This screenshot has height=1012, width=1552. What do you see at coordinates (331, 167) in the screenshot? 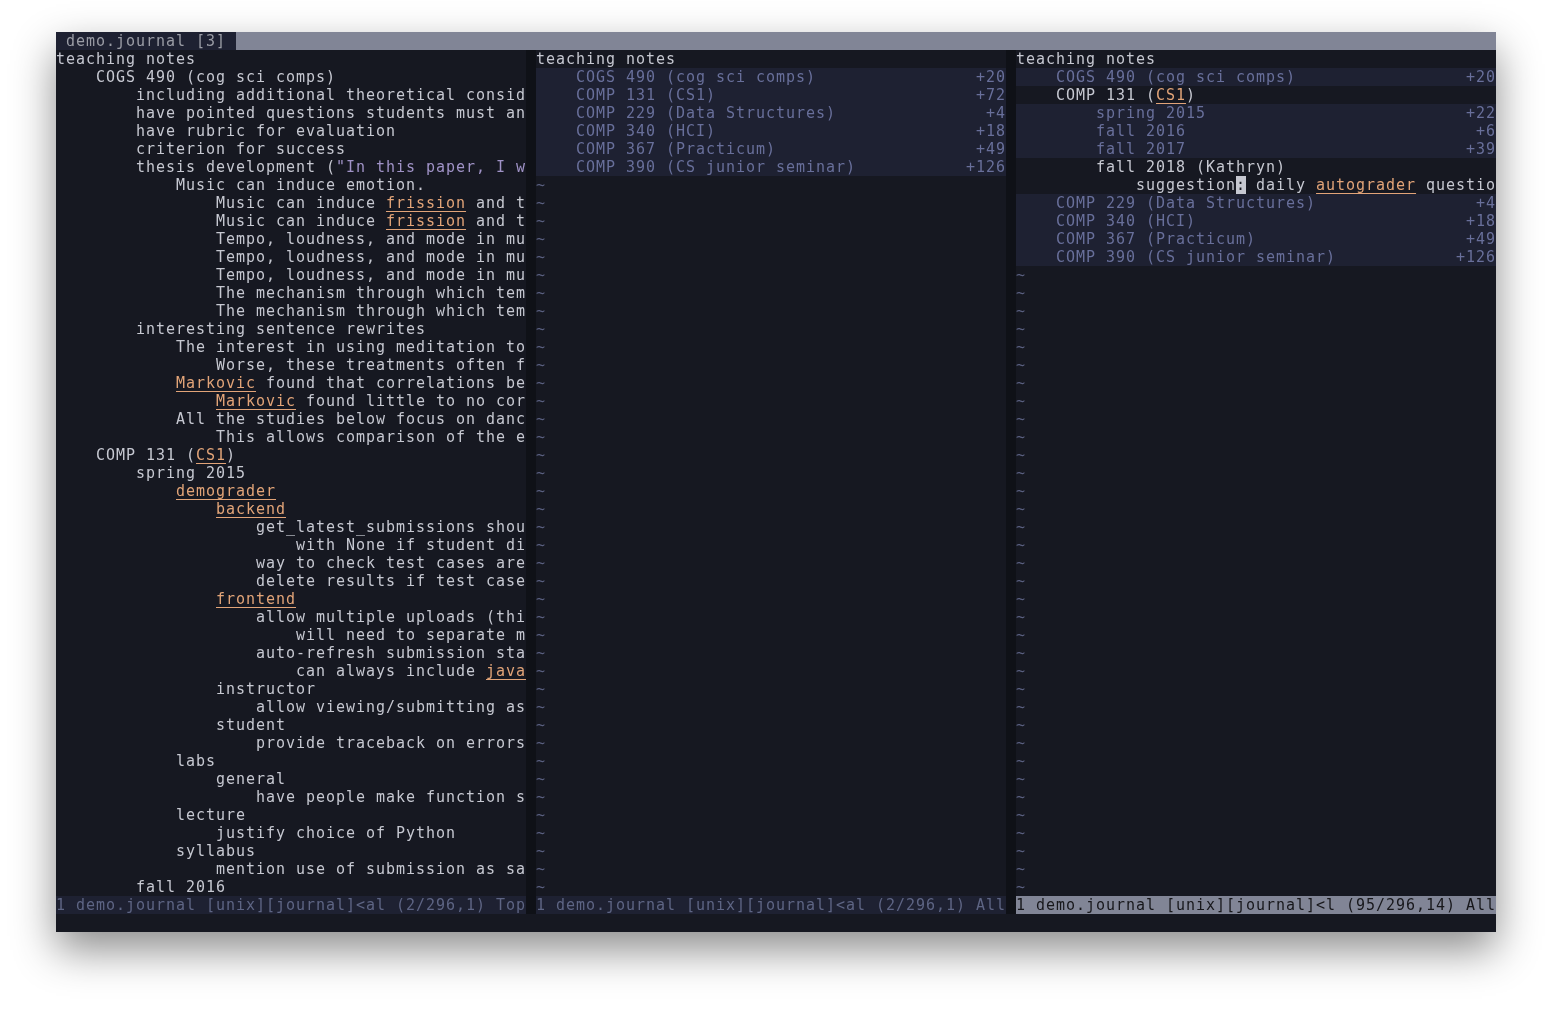
I see `outline-line: thesis development ("In this paper, I w` at bounding box center [331, 167].